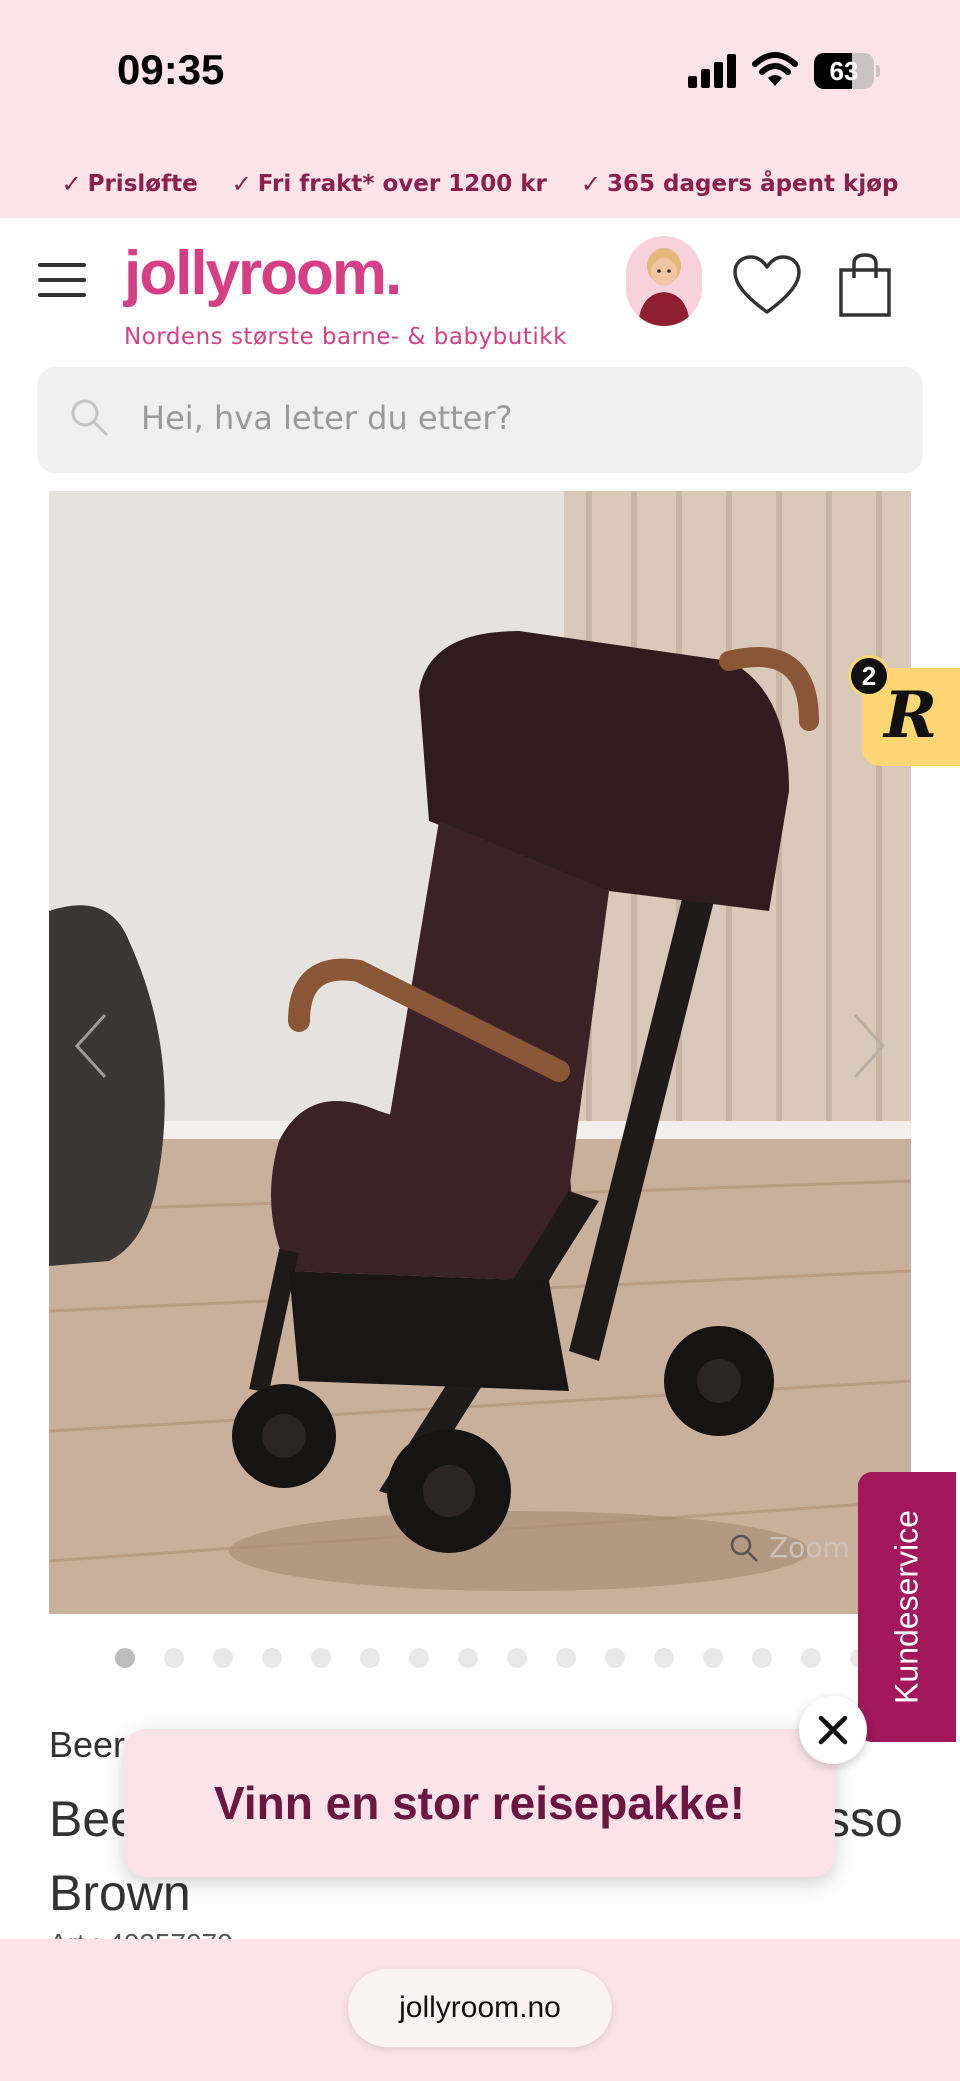 The image size is (960, 2081). Describe the element at coordinates (492, 1658) in the screenshot. I see `carousel-dots` at that location.